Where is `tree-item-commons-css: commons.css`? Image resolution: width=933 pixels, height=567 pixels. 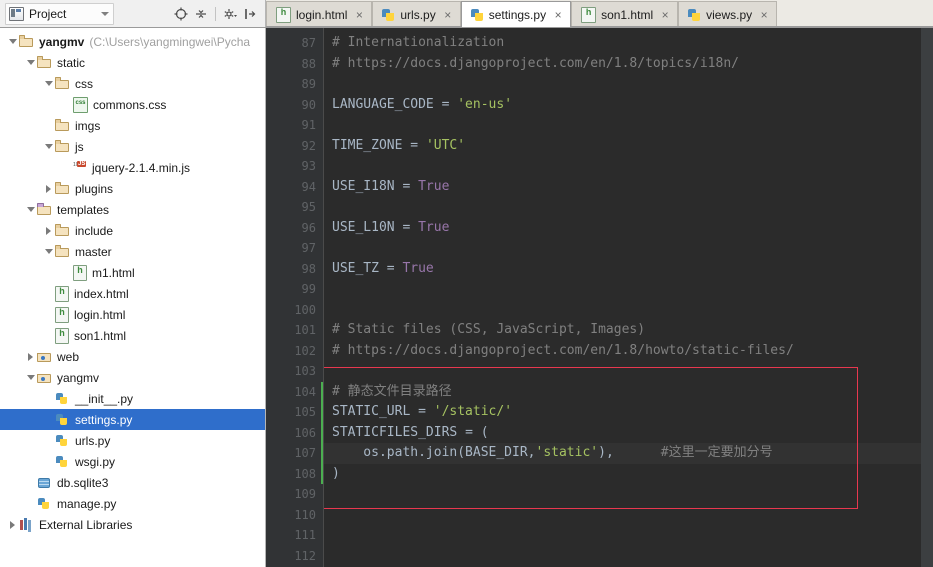 tree-item-commons-css: commons.css is located at coordinates (132, 104).